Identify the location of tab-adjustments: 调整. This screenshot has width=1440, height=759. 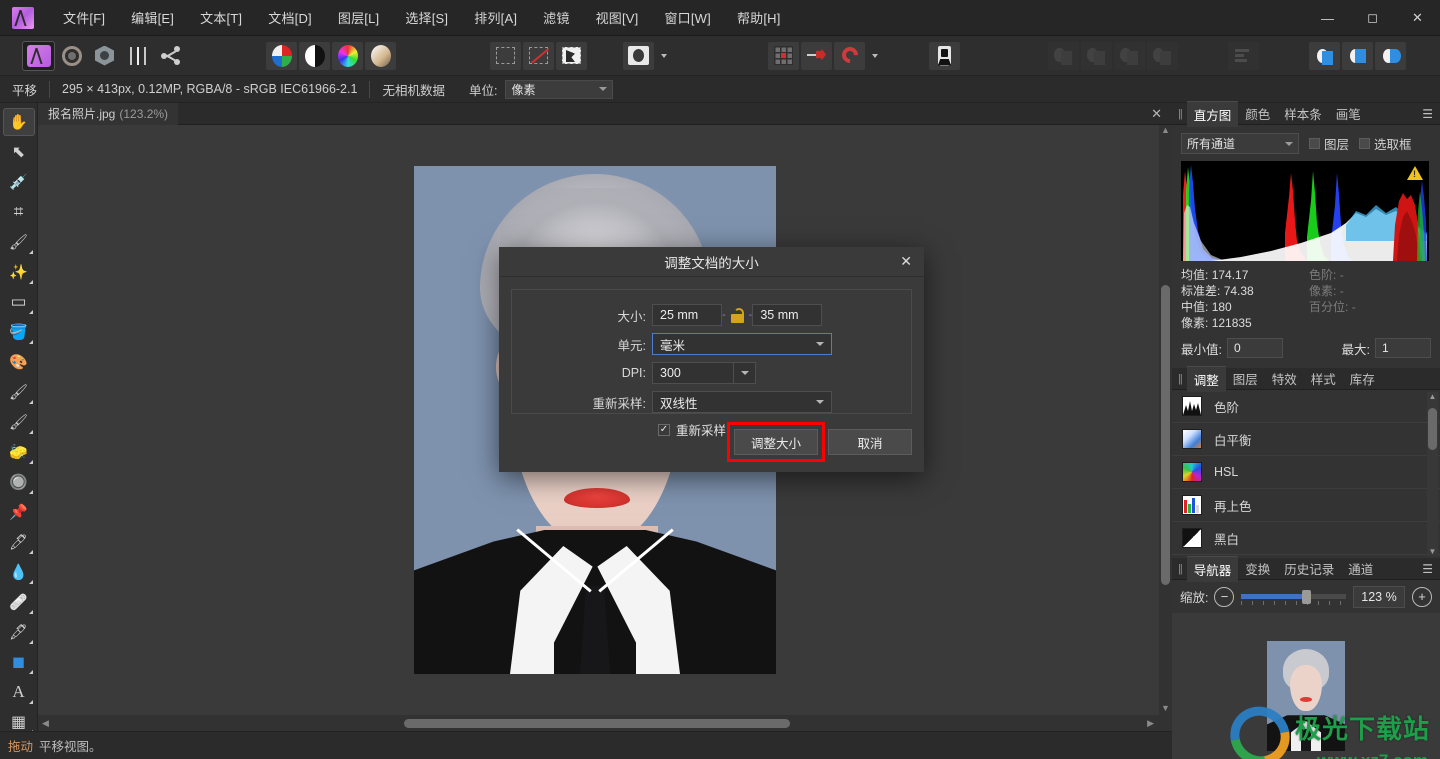
(1206, 378).